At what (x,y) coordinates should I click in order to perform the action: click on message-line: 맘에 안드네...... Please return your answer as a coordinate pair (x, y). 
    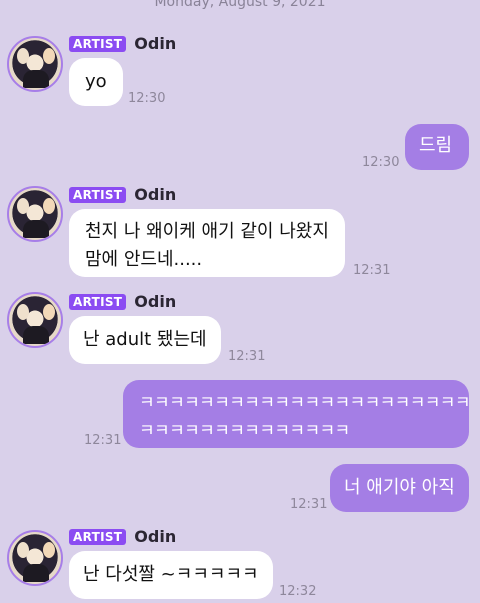
    Looking at the image, I should click on (144, 259).